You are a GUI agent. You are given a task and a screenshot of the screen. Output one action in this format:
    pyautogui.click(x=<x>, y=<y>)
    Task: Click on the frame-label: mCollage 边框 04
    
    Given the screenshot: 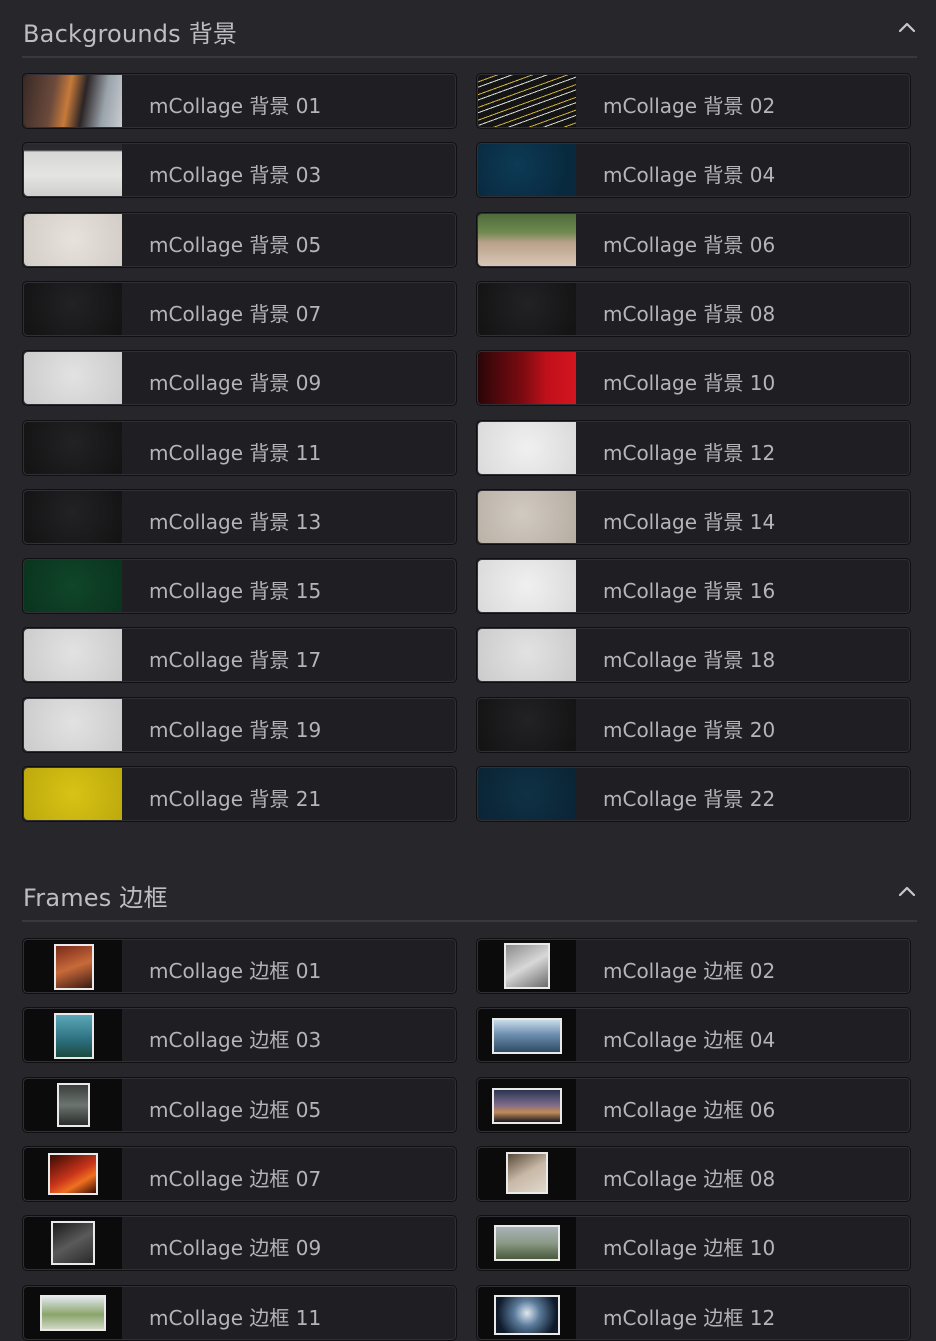 What is the action you would take?
    pyautogui.click(x=689, y=1040)
    